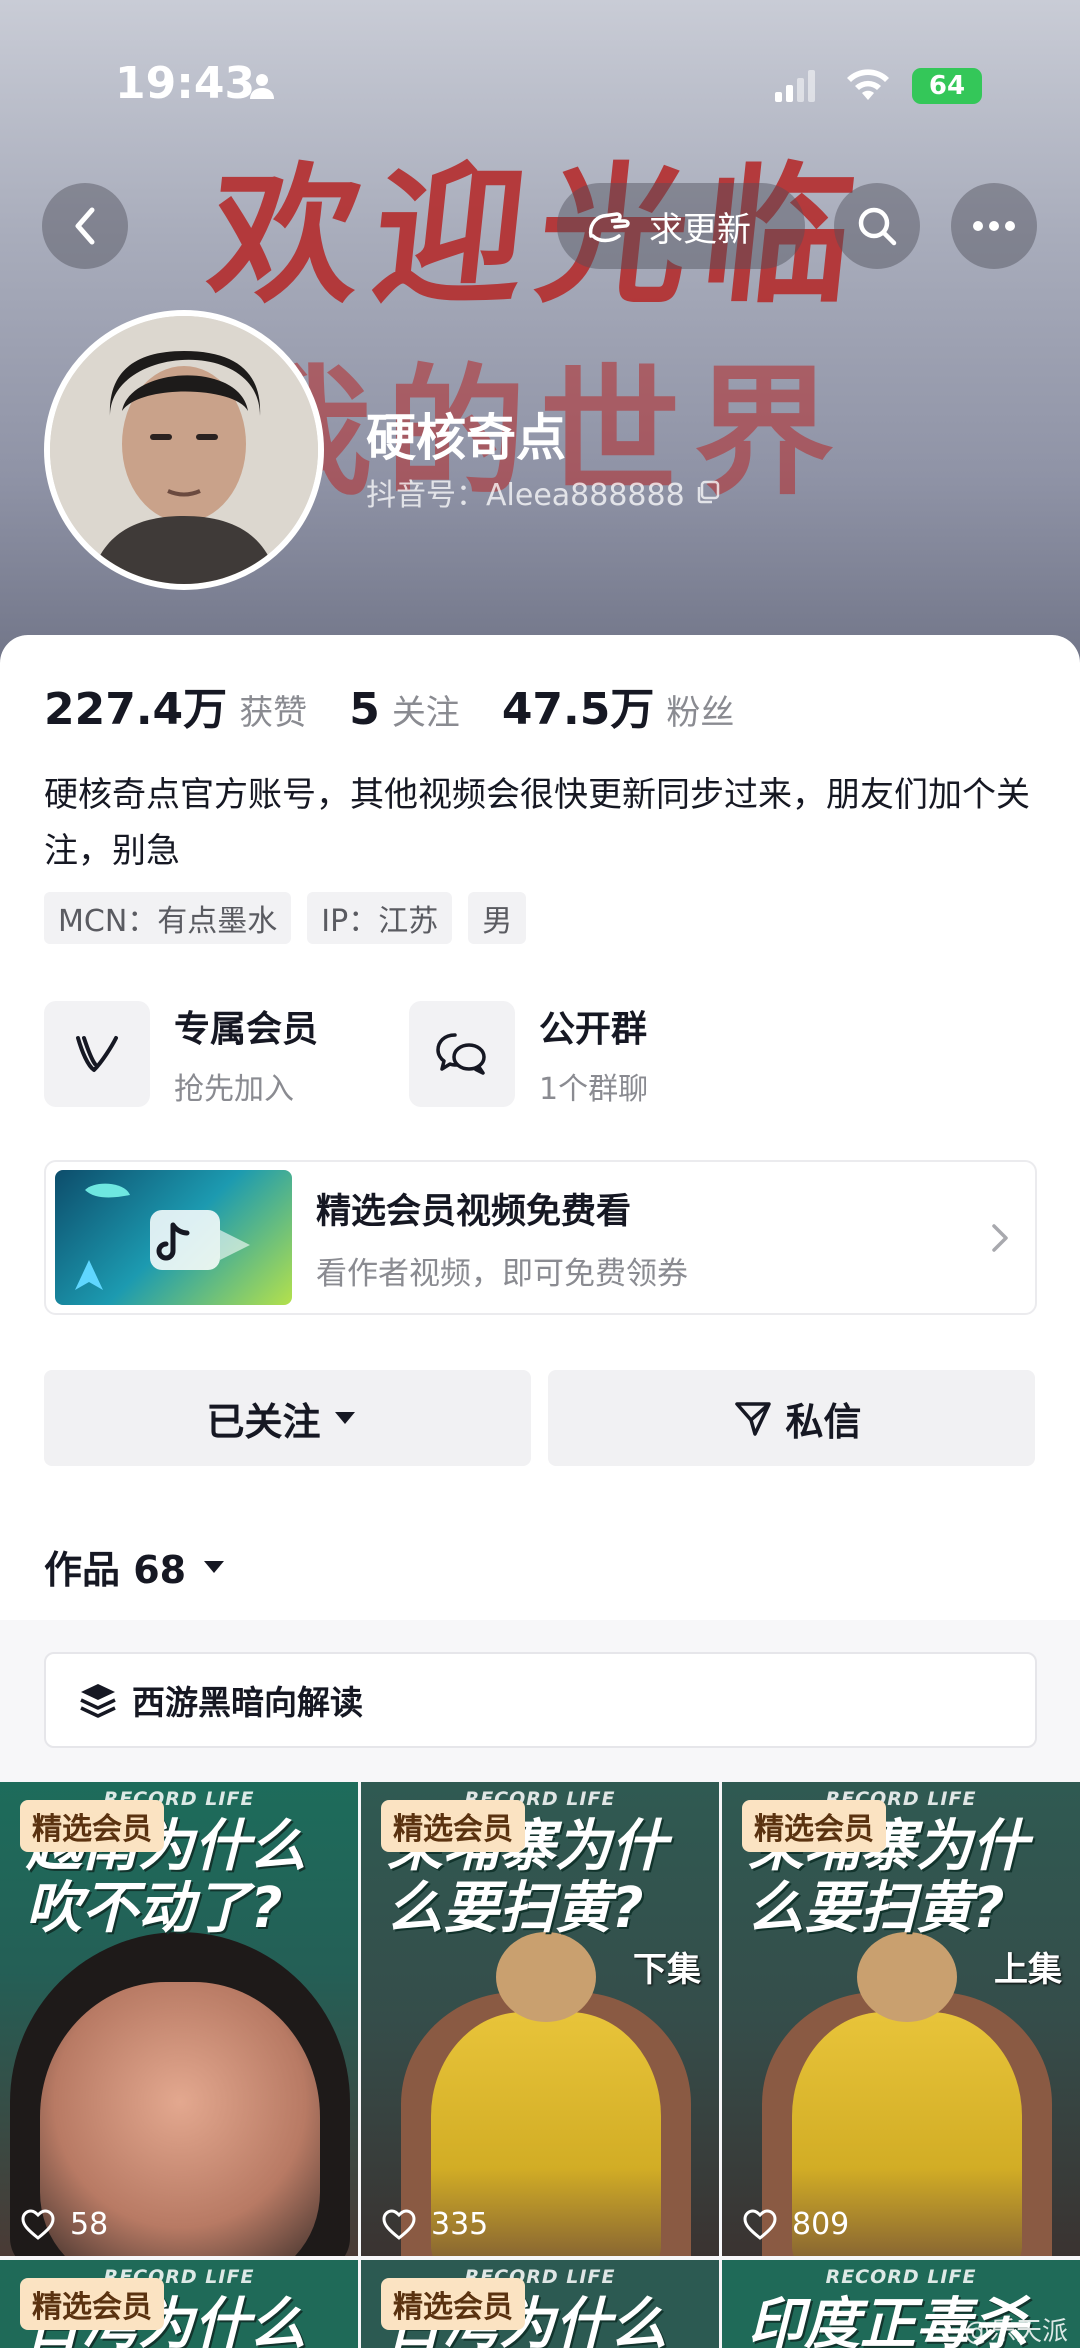  What do you see at coordinates (115, 1570) in the screenshot?
I see `works-label: 作品 68` at bounding box center [115, 1570].